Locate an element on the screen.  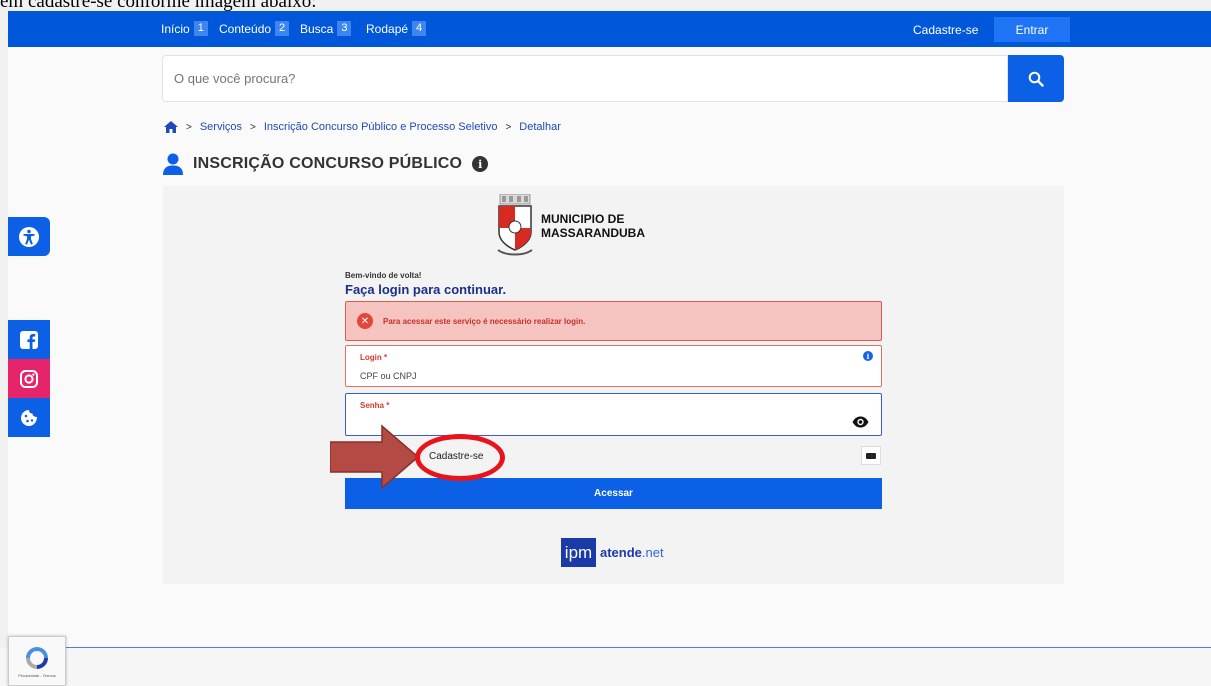
skip-link-label: Rodapé is located at coordinates (387, 28).